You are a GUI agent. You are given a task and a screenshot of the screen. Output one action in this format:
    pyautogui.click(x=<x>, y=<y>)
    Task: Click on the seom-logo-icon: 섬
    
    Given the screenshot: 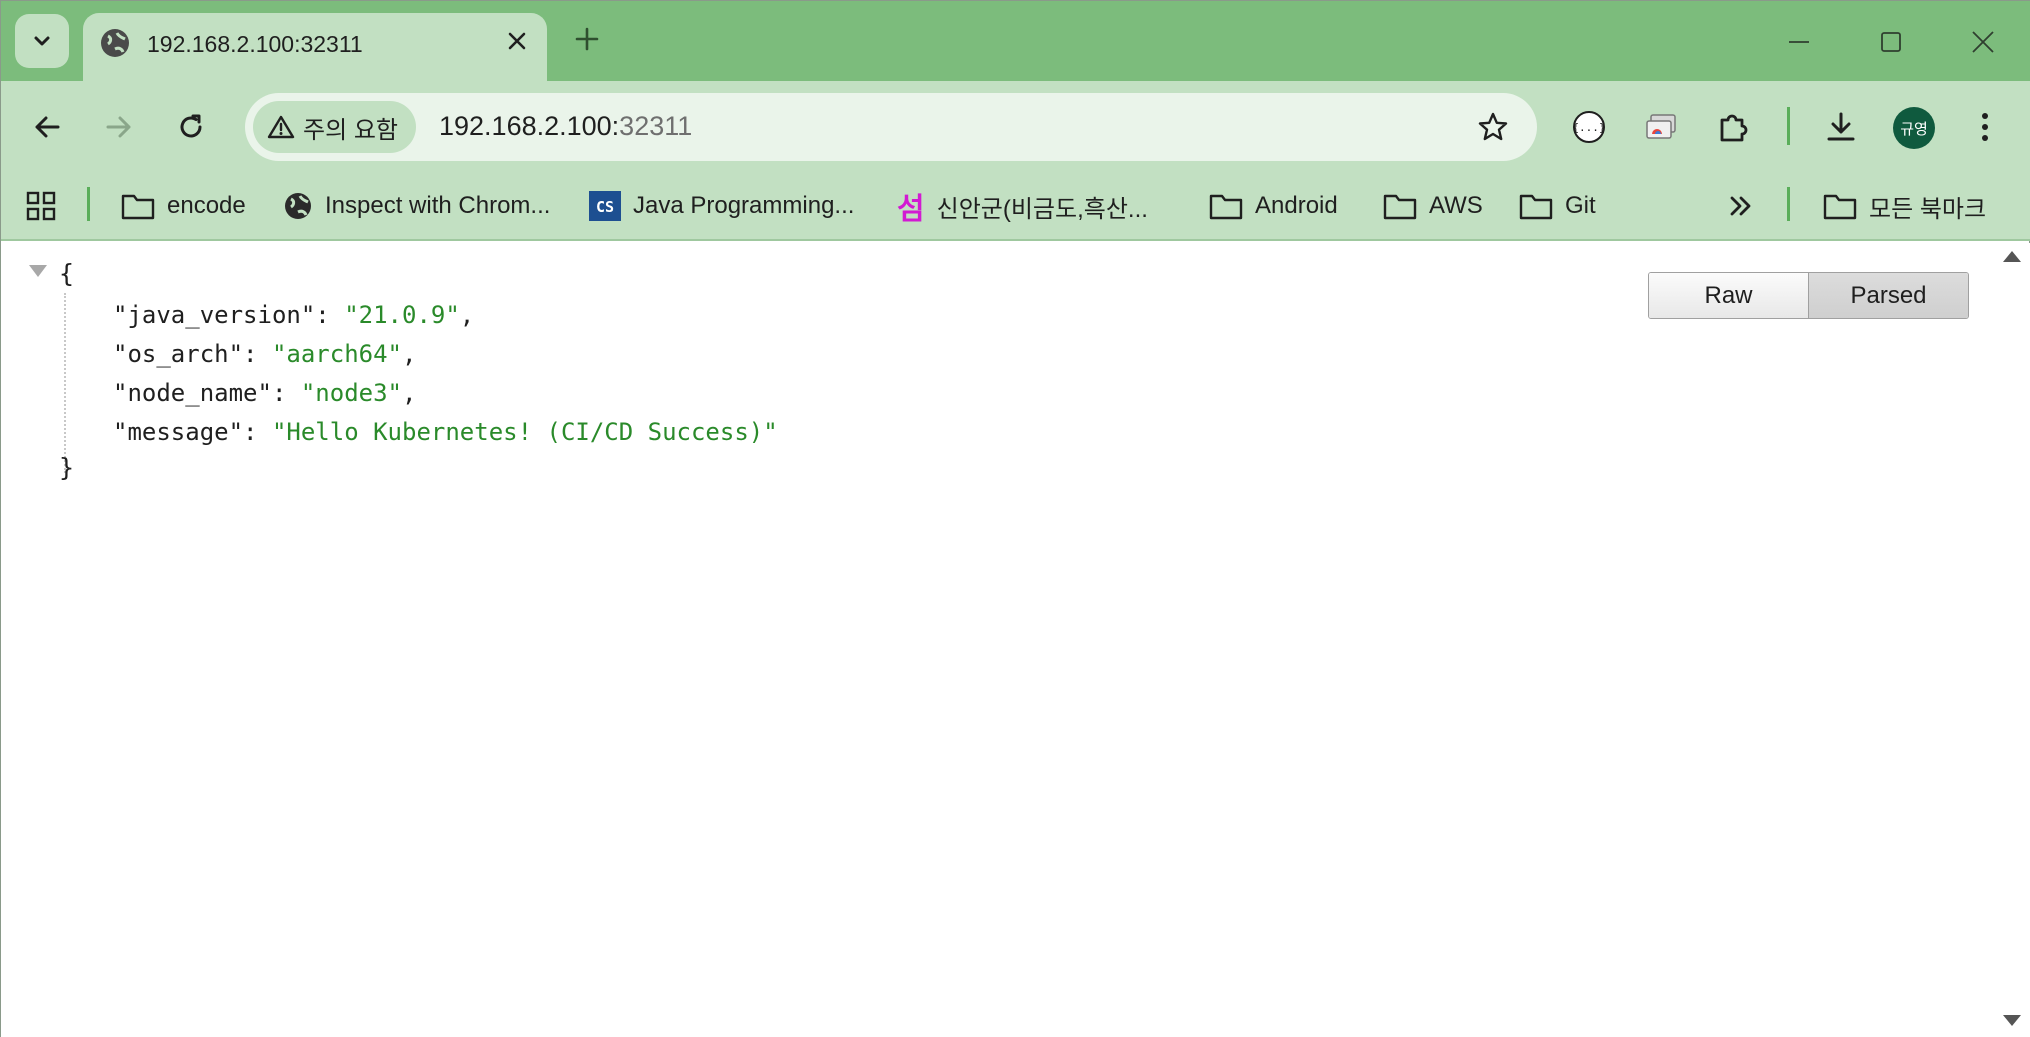 What is the action you would take?
    pyautogui.click(x=911, y=209)
    